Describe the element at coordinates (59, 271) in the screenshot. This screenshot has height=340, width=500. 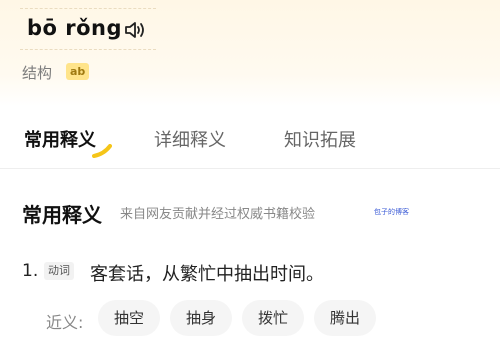
I see `part-of-speech-badge: 动词` at that location.